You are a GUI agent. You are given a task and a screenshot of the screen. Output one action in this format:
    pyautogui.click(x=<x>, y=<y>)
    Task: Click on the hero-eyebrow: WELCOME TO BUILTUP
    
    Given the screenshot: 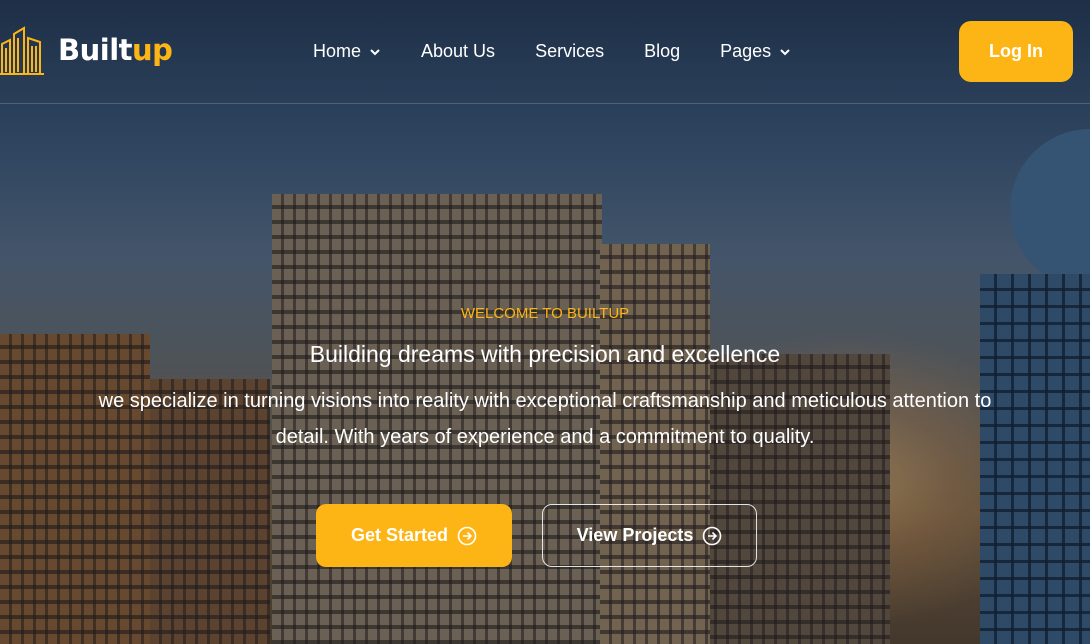 What is the action you would take?
    pyautogui.click(x=545, y=313)
    